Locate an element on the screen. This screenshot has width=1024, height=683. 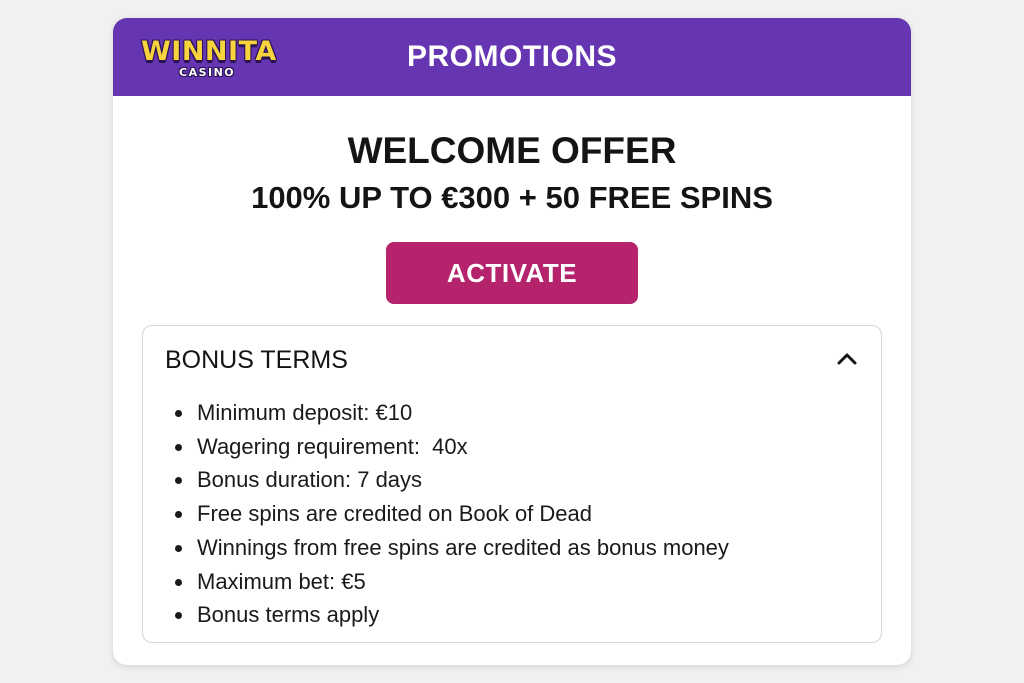
promotions-header: WINNITA CASINO PROMOTIONS is located at coordinates (512, 57).